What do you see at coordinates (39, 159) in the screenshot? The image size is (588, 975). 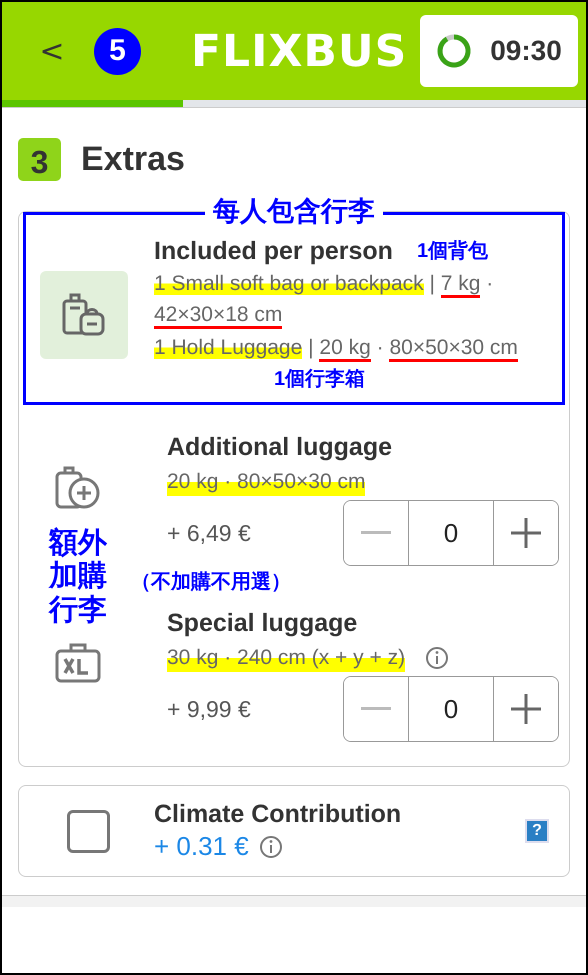 I see `step-number: 3` at bounding box center [39, 159].